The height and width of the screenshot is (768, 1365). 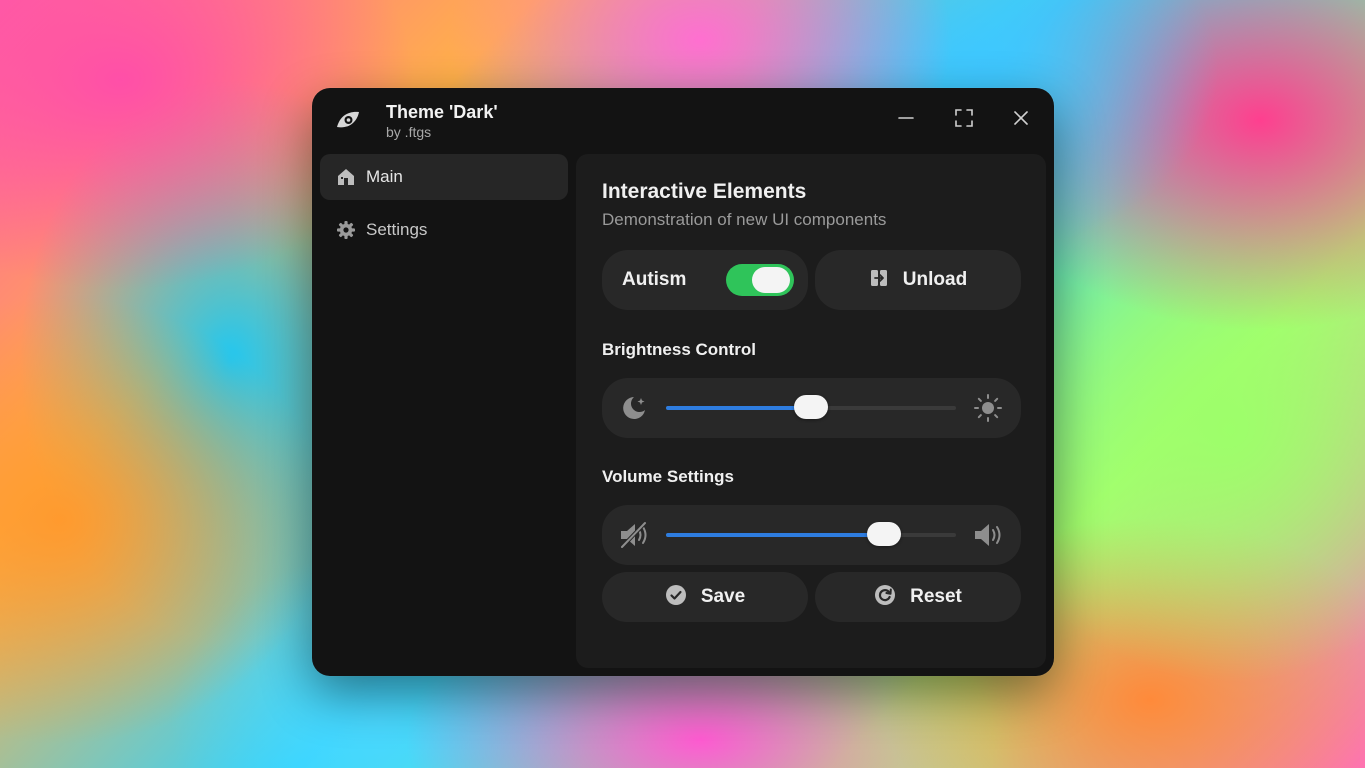 What do you see at coordinates (683, 120) in the screenshot?
I see `title-bar: Theme 'Dark' by .ftgs` at bounding box center [683, 120].